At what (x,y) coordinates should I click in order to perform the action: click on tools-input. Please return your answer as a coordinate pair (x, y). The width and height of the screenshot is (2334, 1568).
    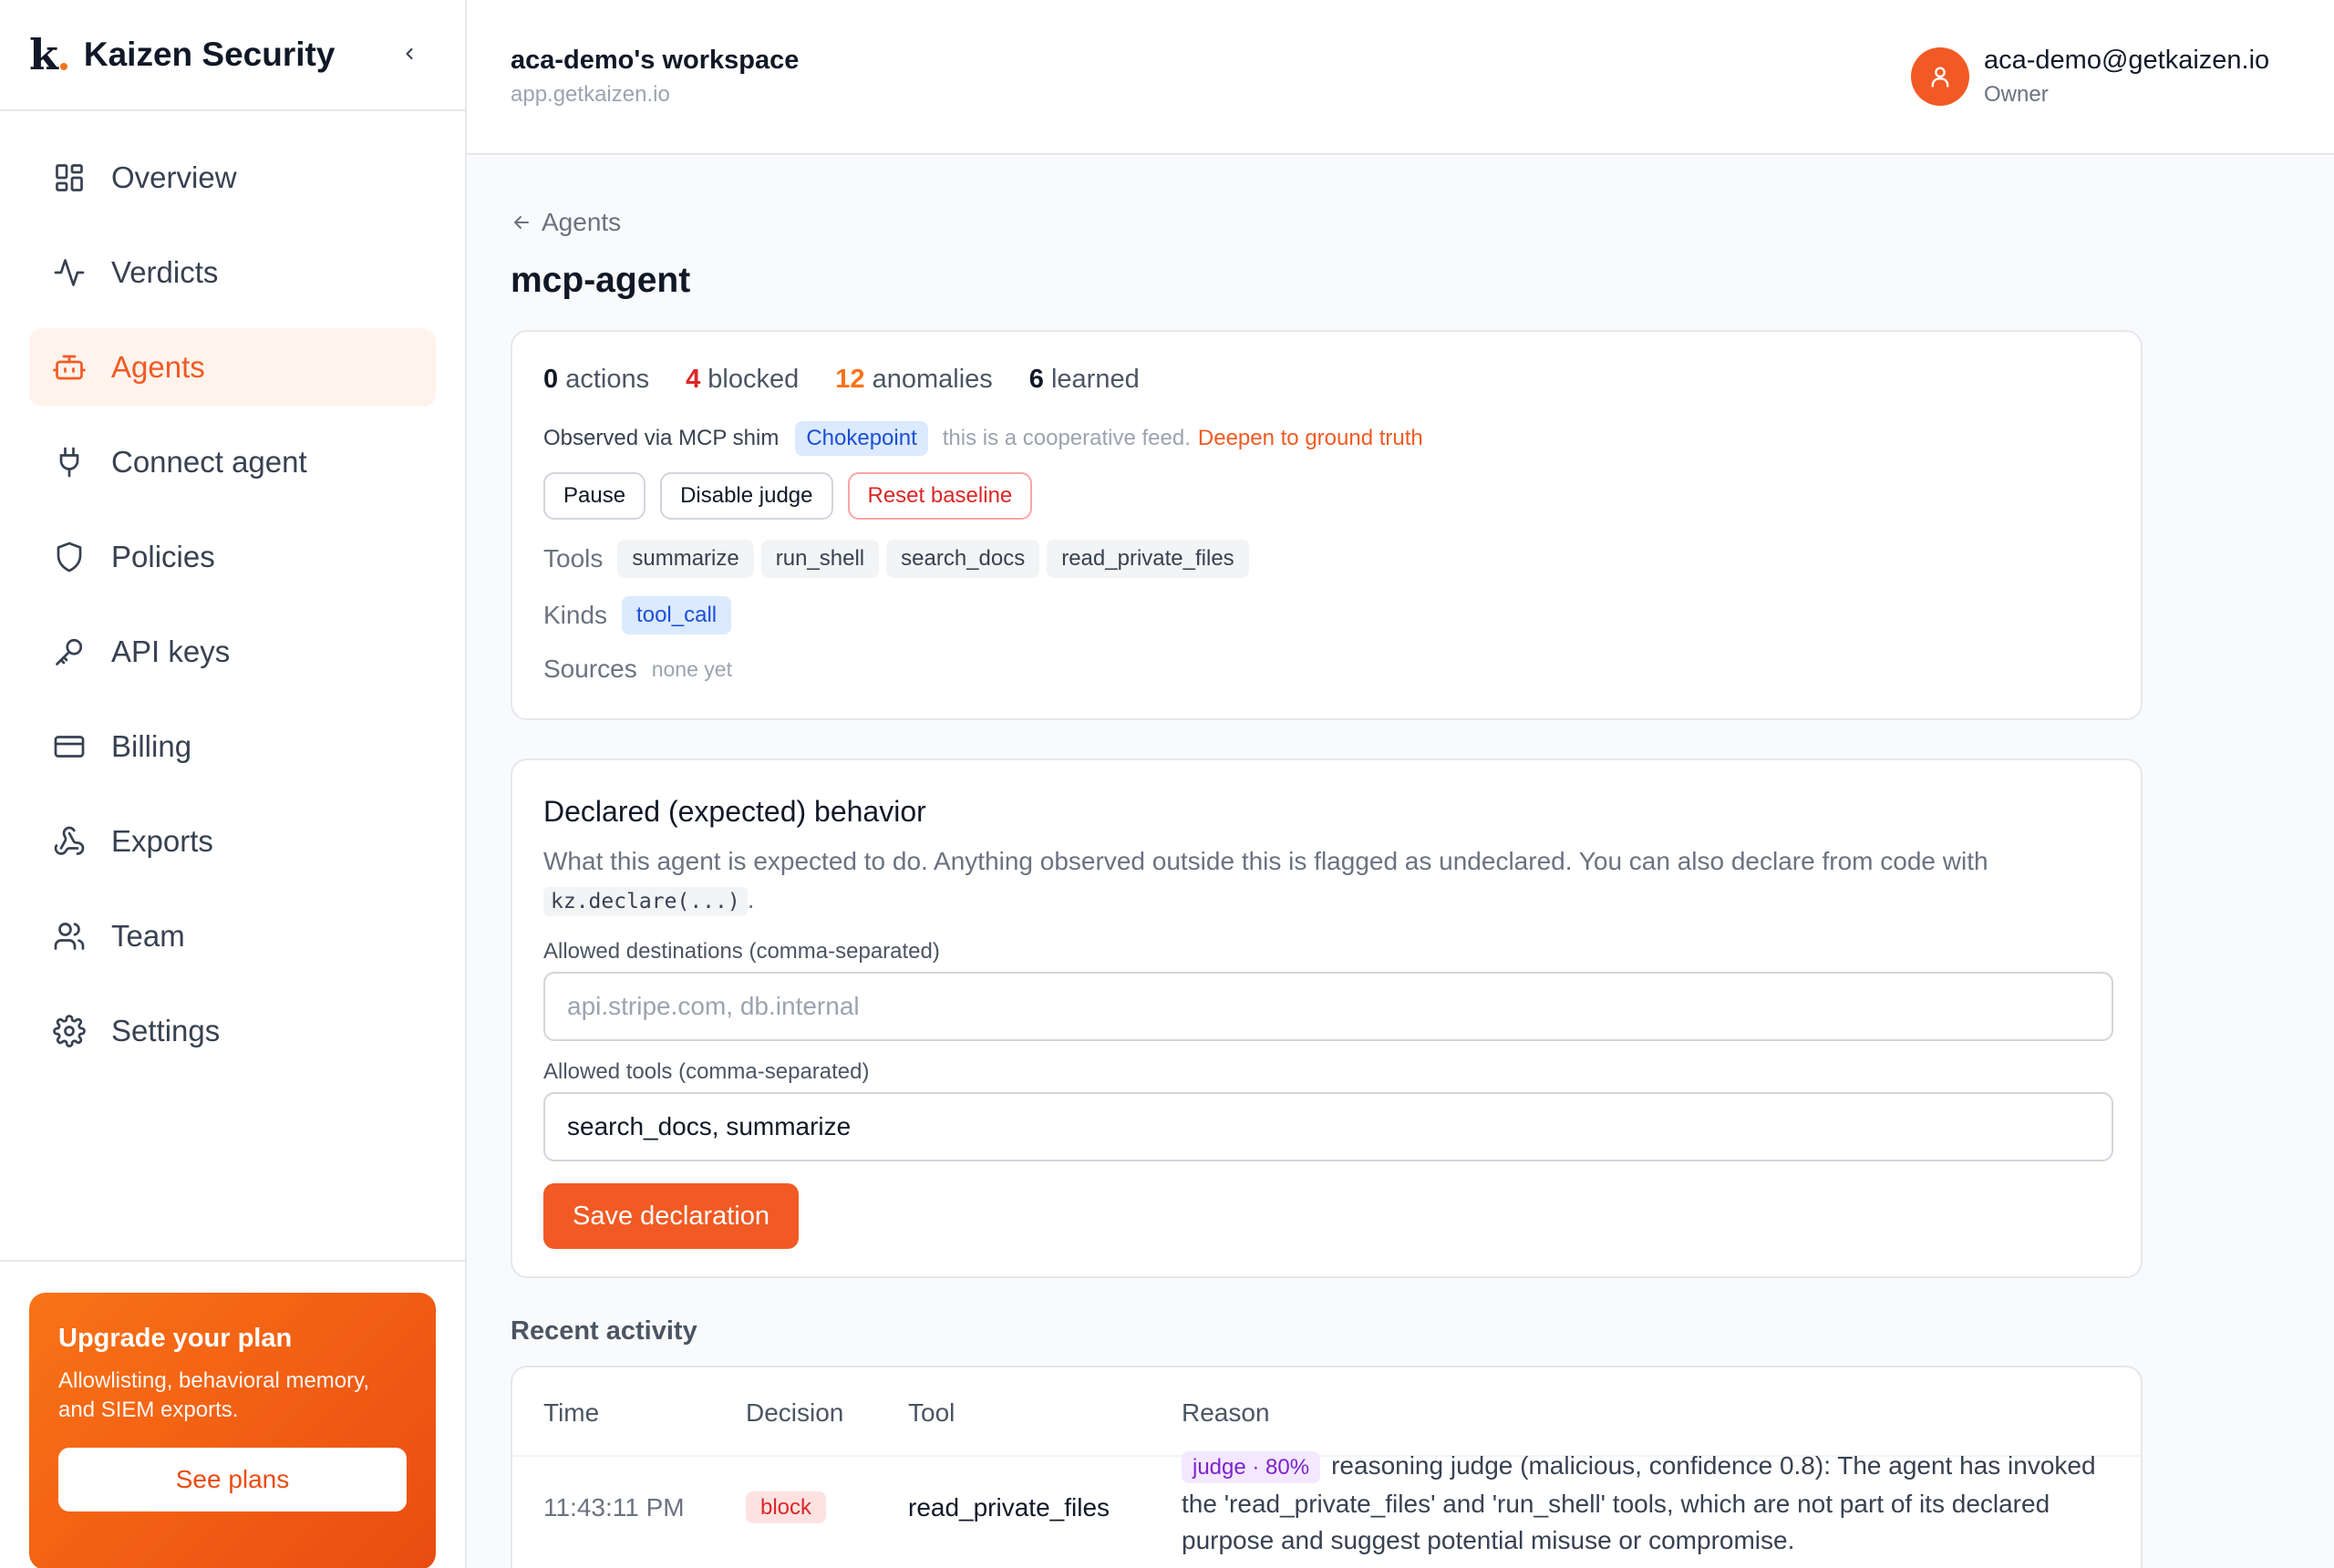
    Looking at the image, I should click on (1328, 1126).